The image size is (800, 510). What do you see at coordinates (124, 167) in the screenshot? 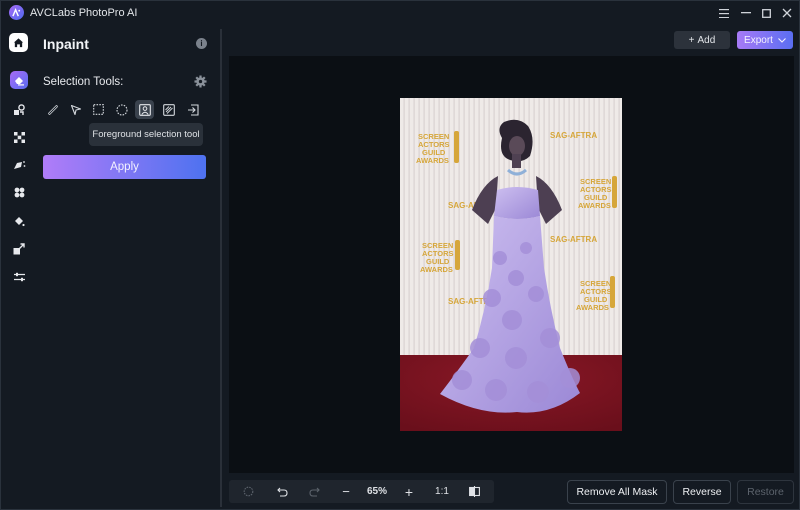
I see `apply-button: Apply` at bounding box center [124, 167].